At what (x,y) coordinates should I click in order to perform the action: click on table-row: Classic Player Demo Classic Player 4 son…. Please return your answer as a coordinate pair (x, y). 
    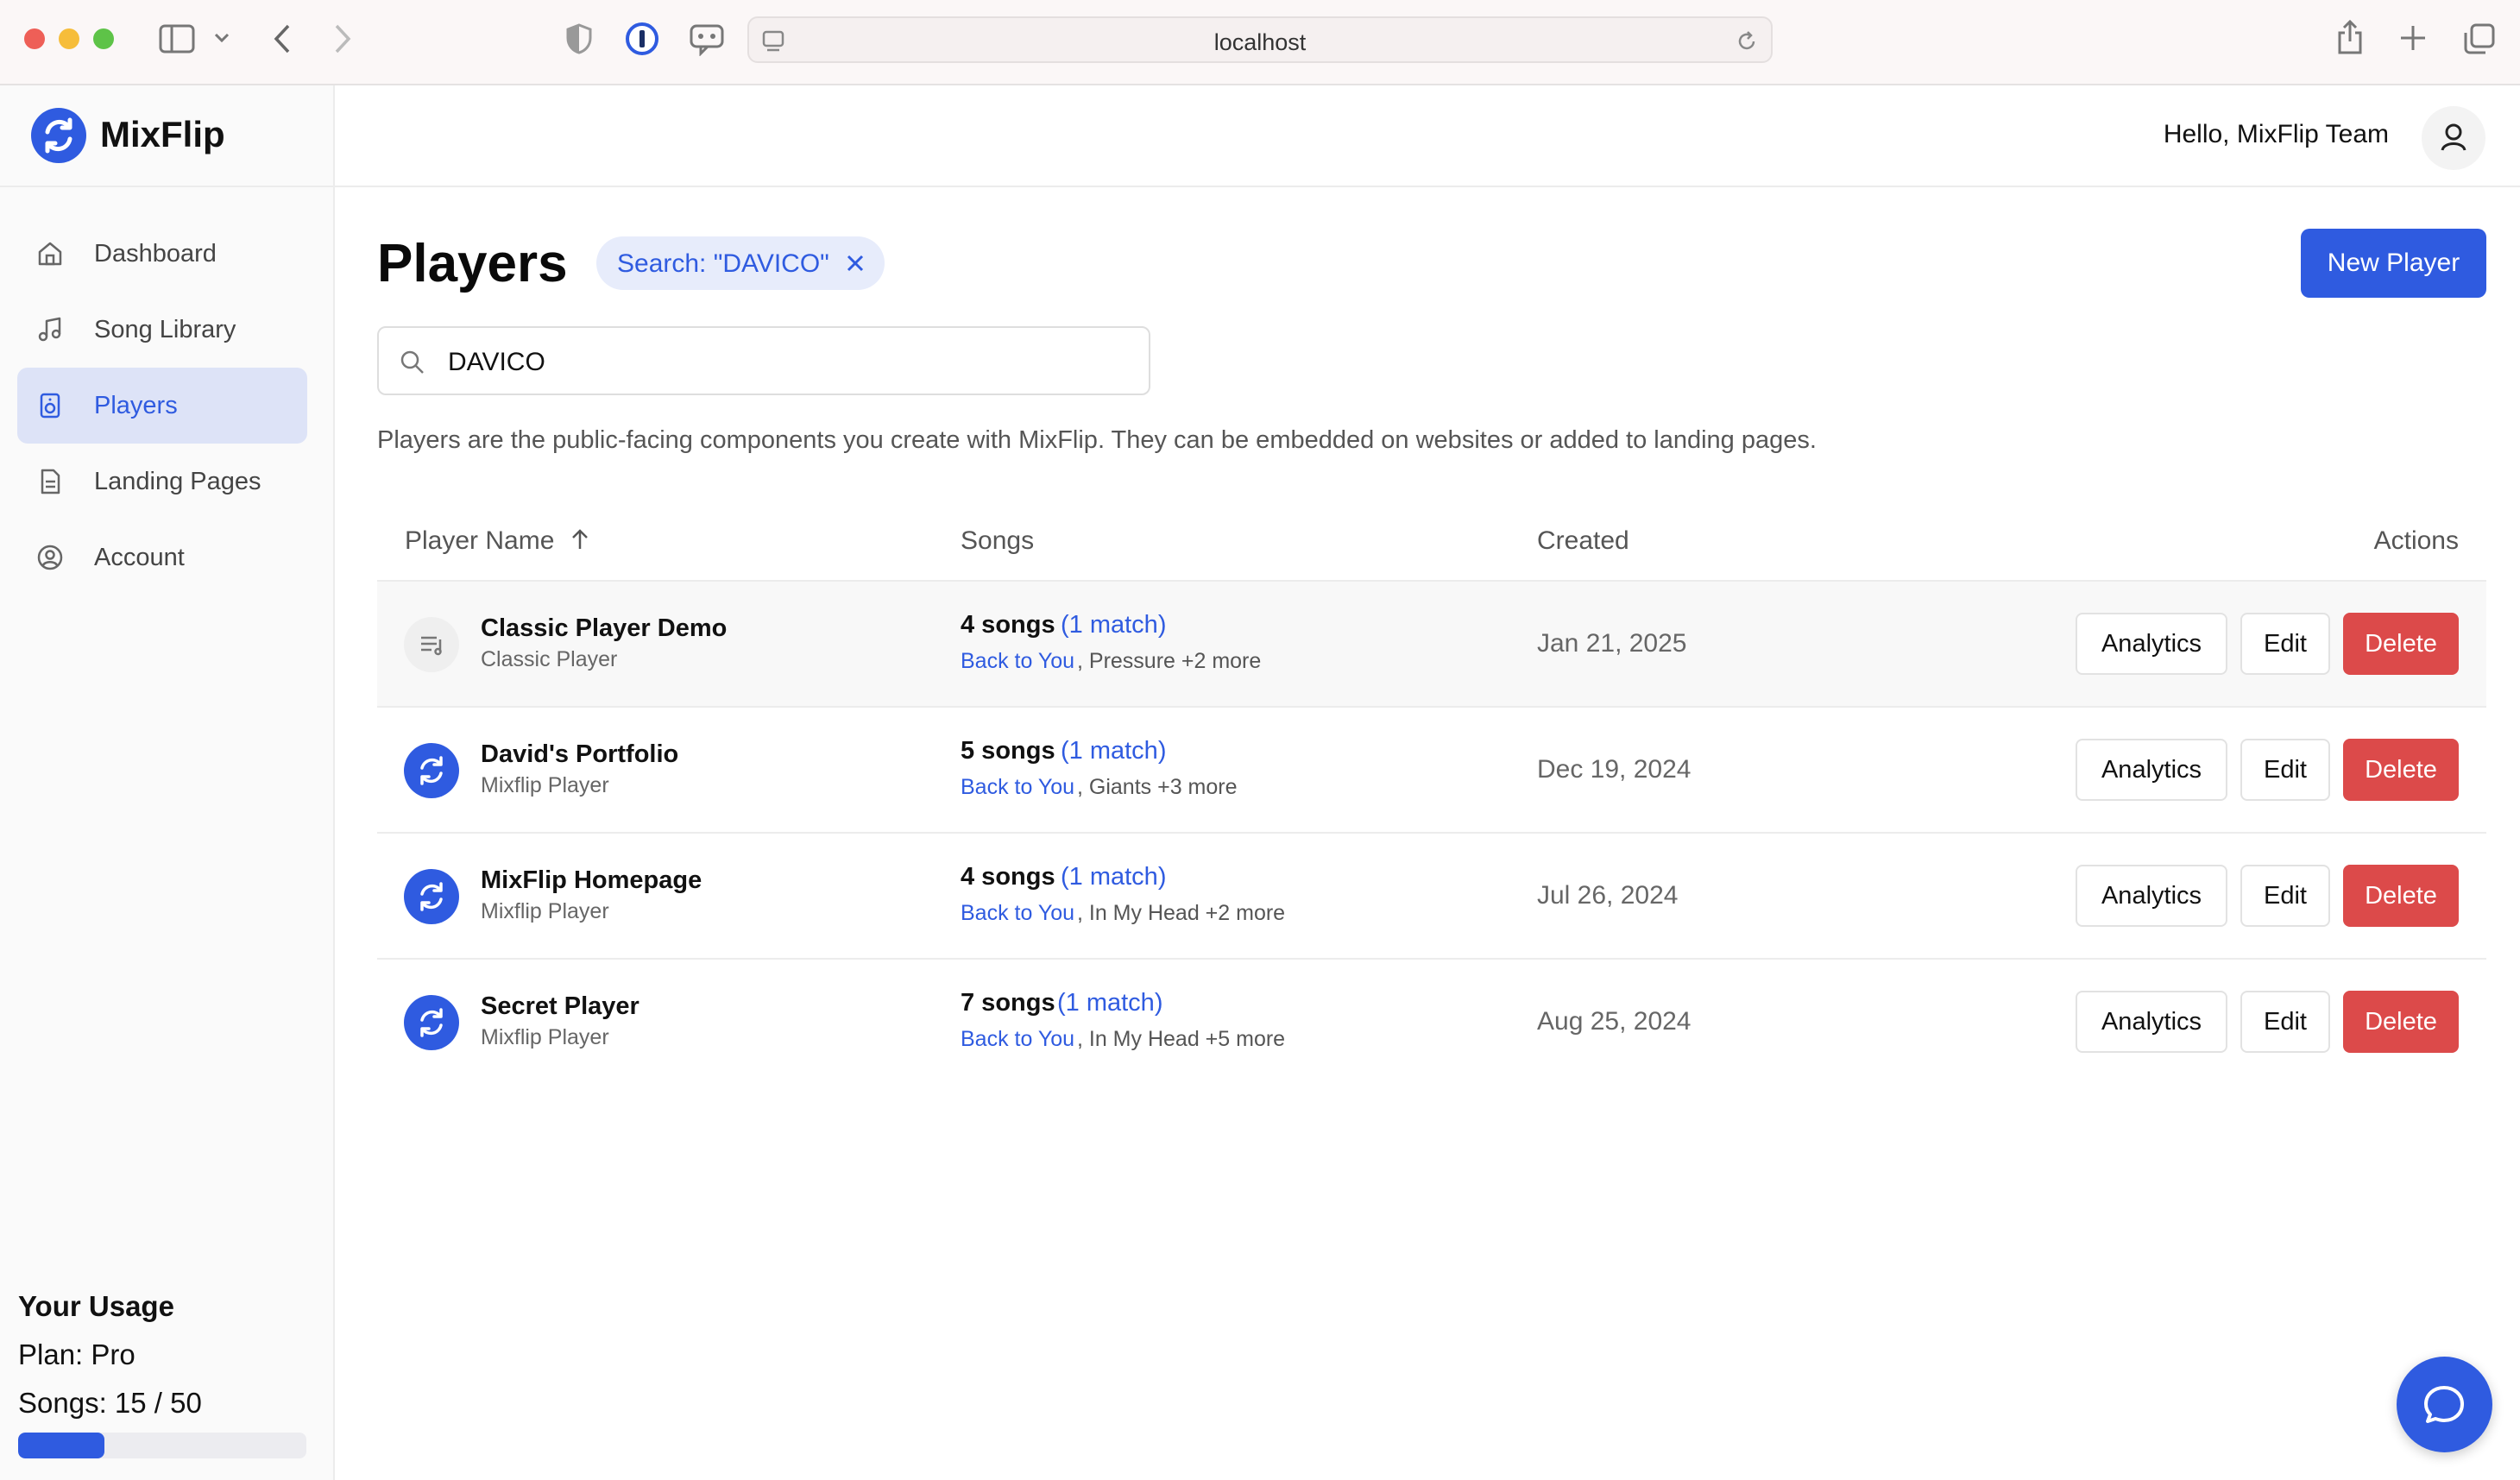
    Looking at the image, I should click on (1432, 645).